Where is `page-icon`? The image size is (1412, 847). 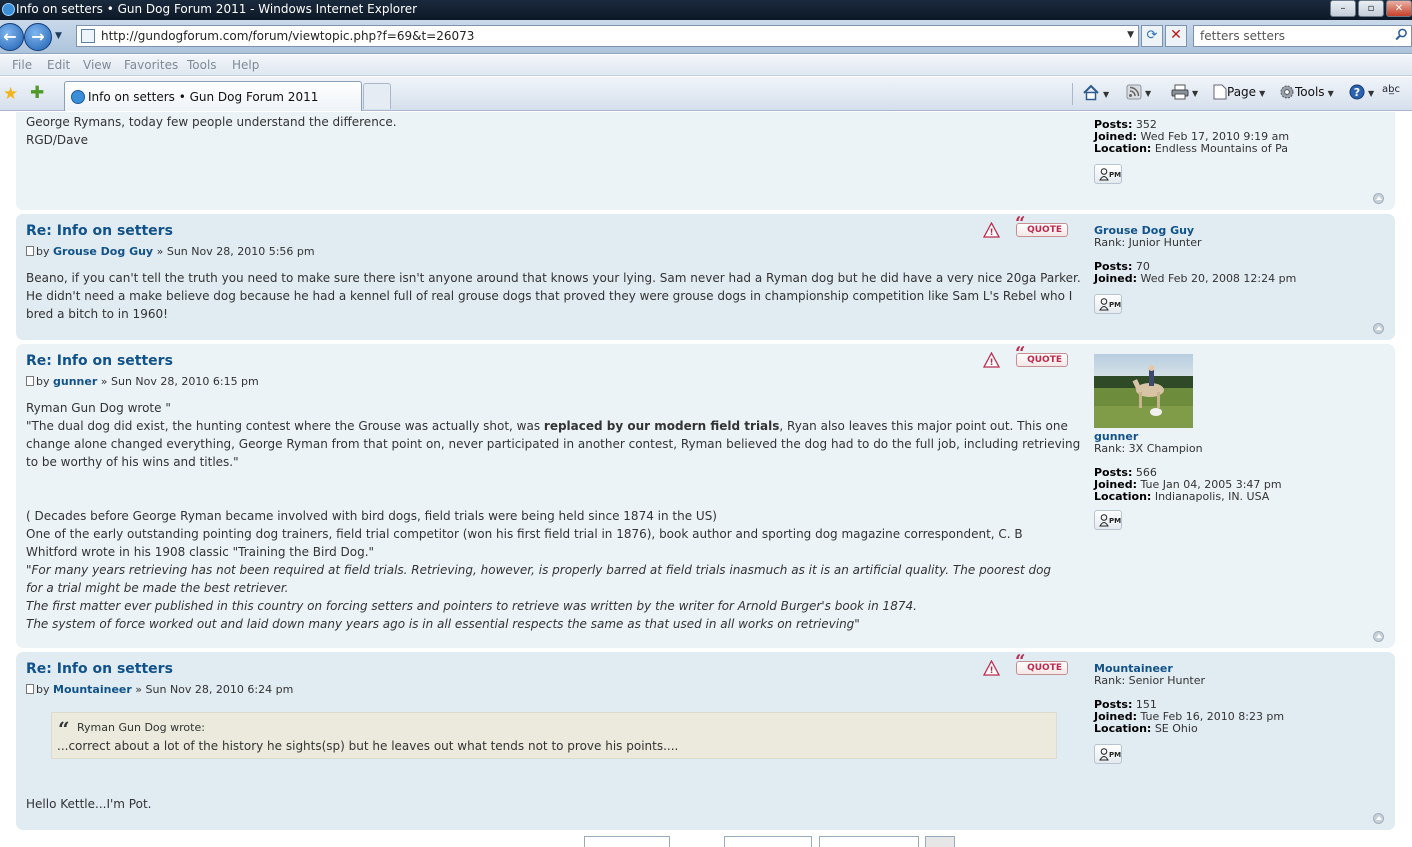 page-icon is located at coordinates (88, 36).